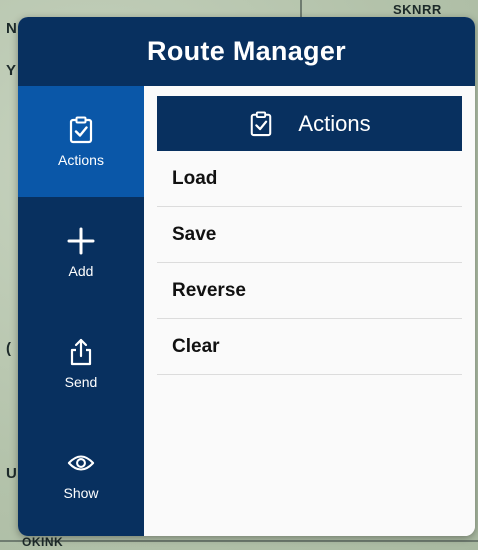  I want to click on clear-button: Clear, so click(309, 347).